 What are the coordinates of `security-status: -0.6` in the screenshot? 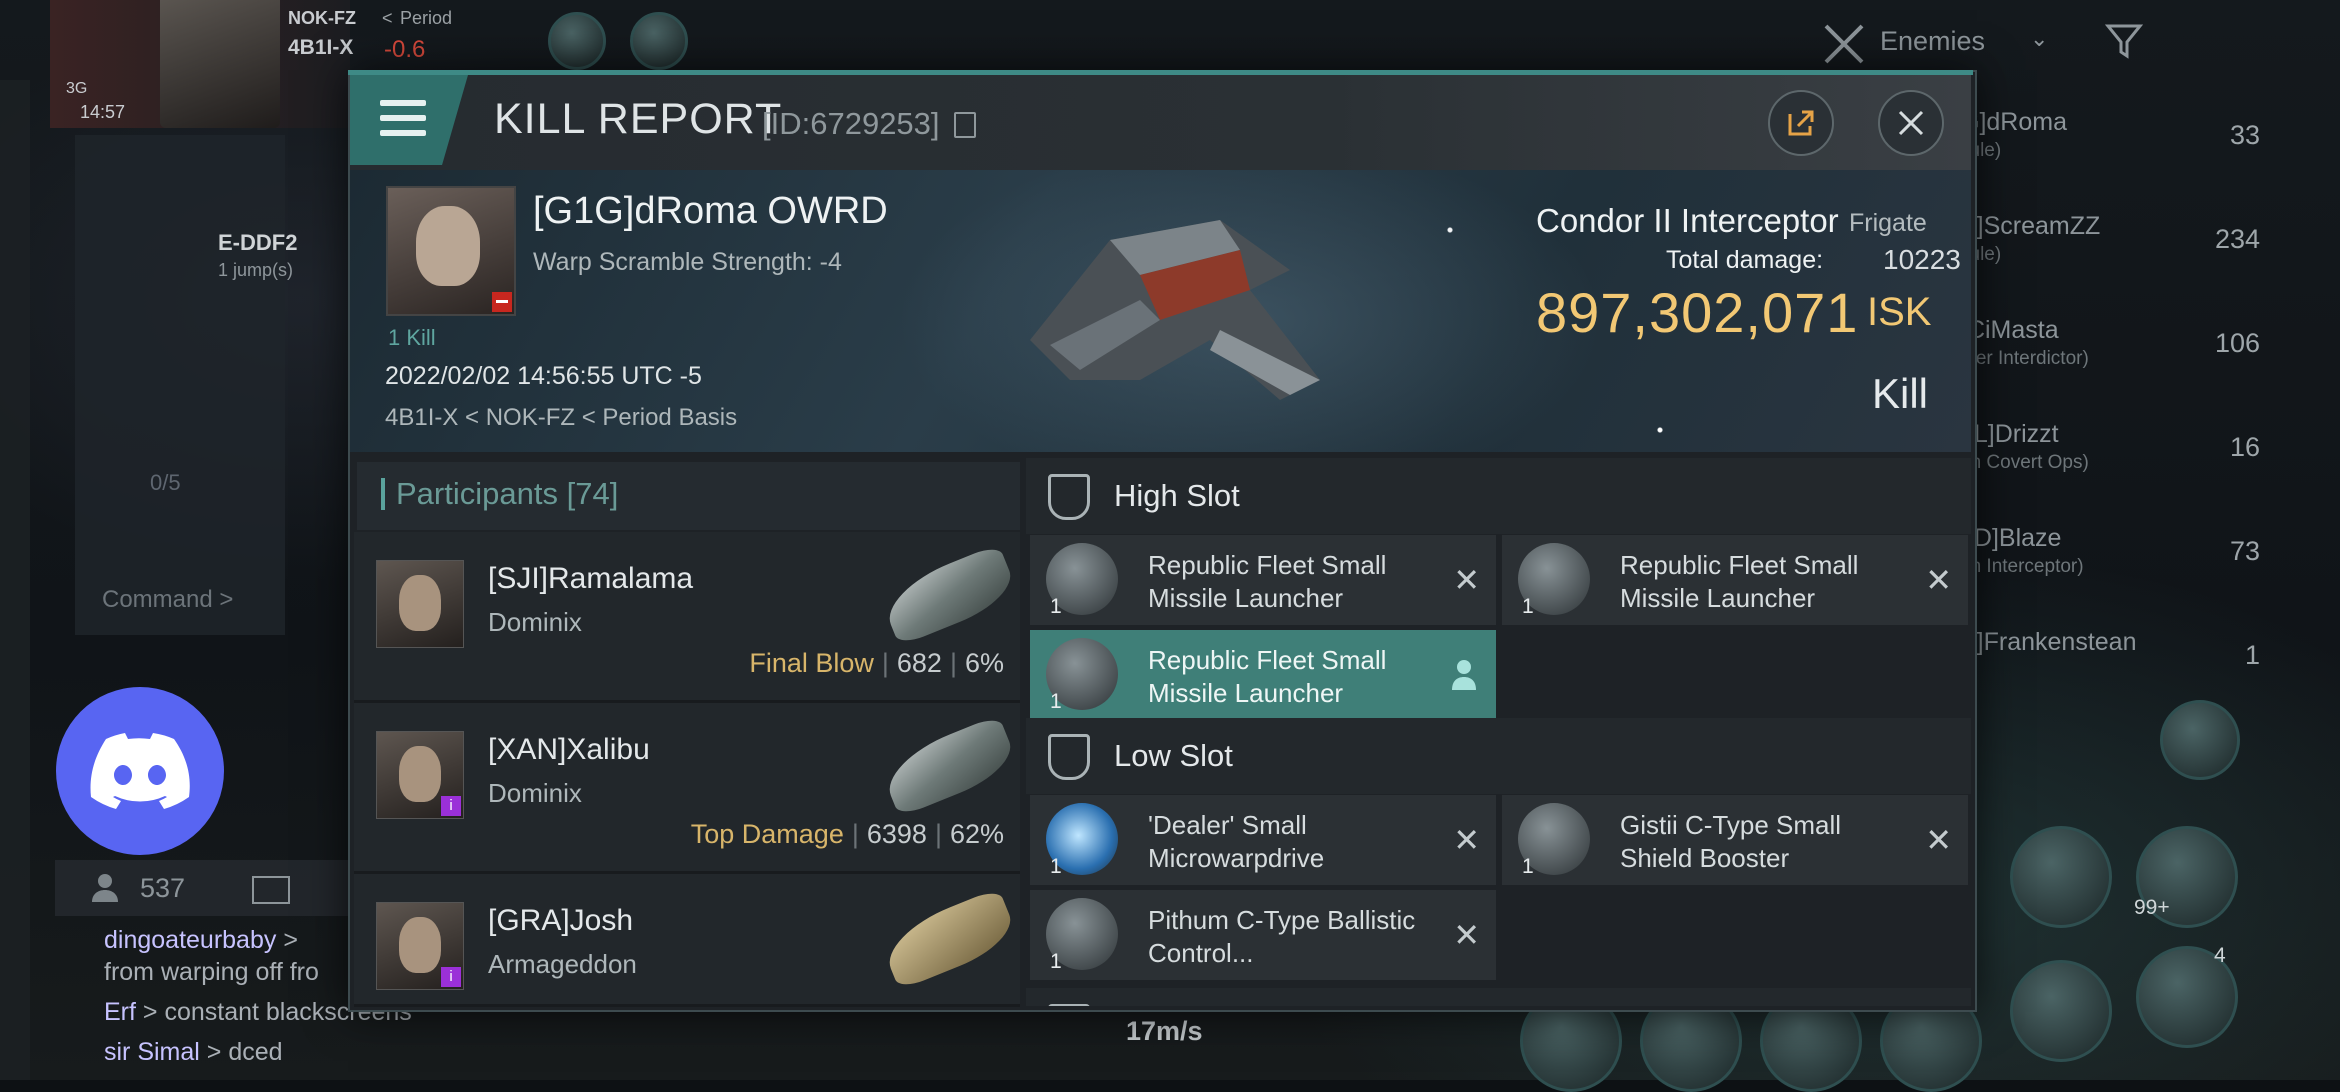 It's located at (405, 49).